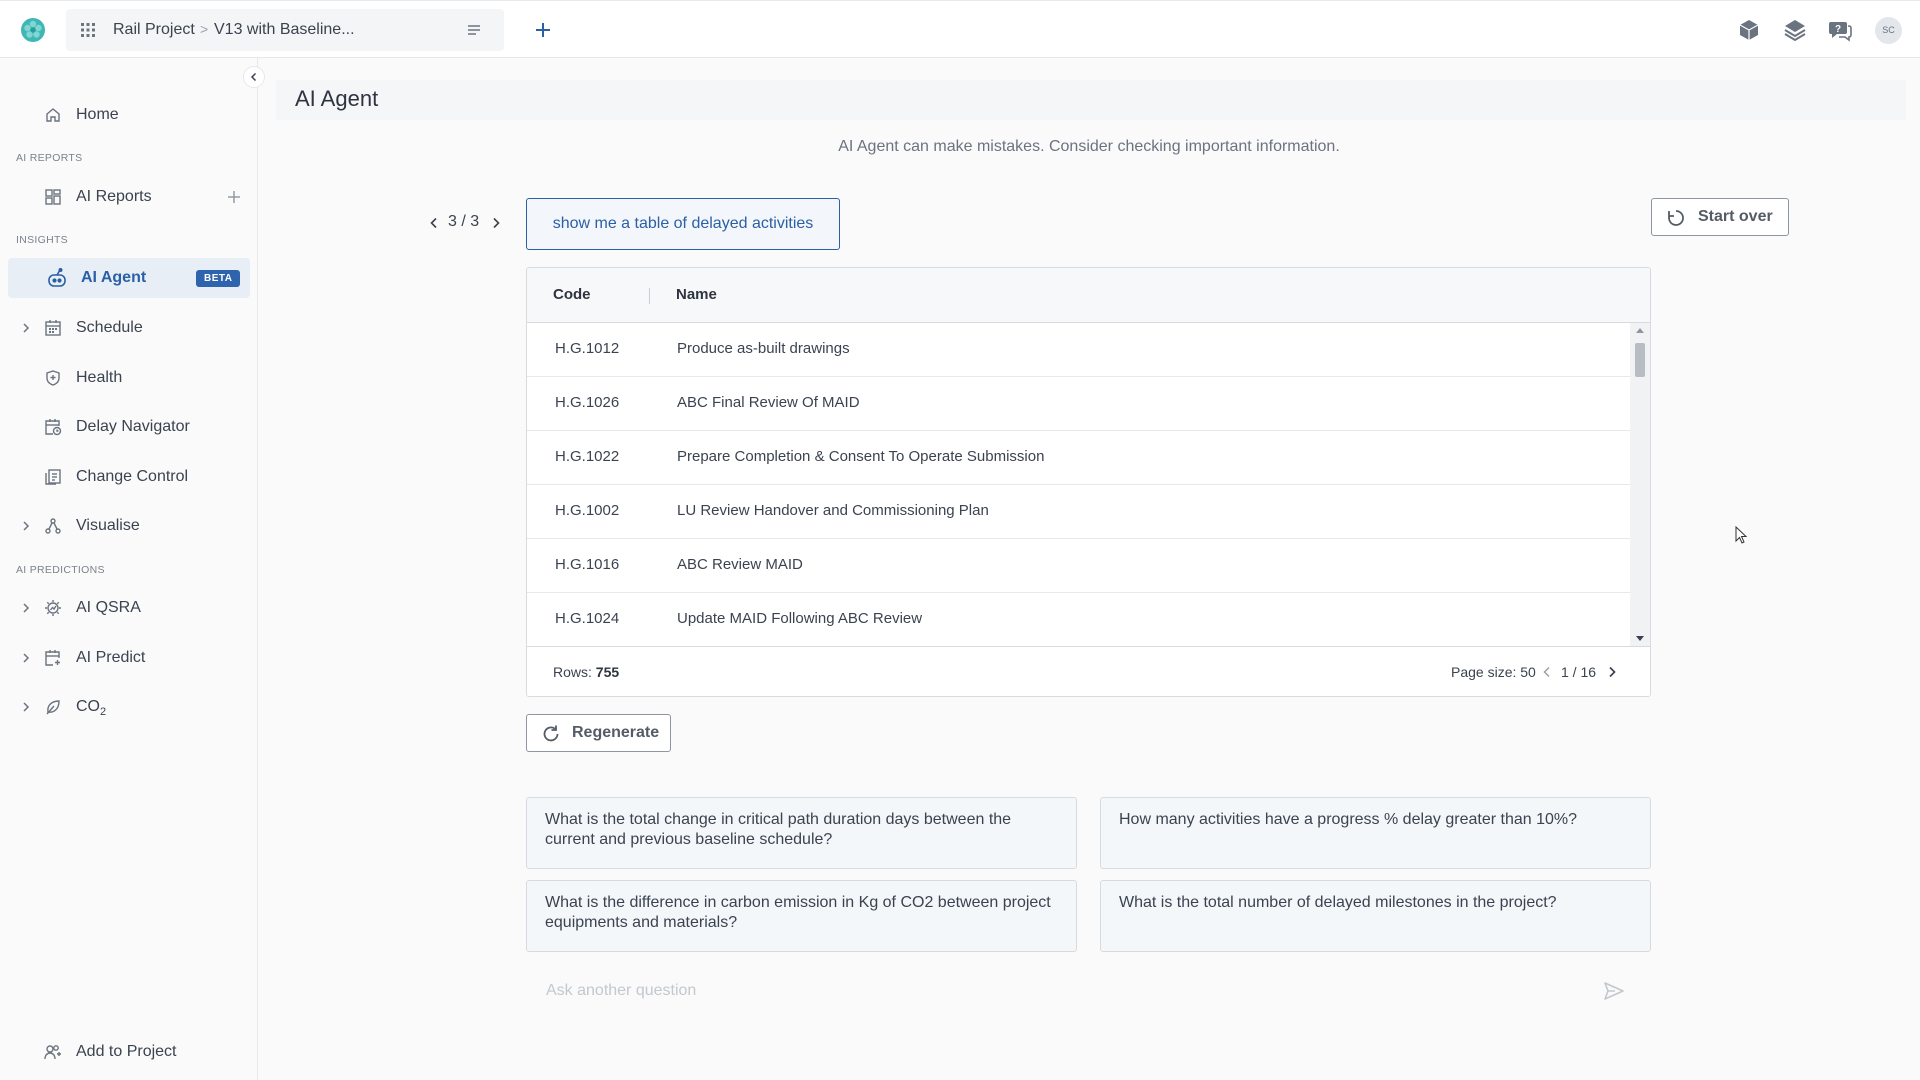  What do you see at coordinates (474, 30) in the screenshot?
I see `hamburger-icon` at bounding box center [474, 30].